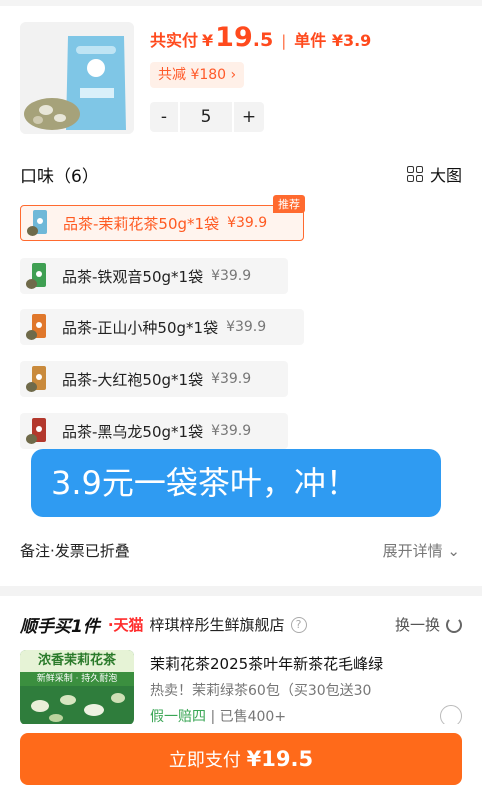  I want to click on top-edge, so click(241, 3).